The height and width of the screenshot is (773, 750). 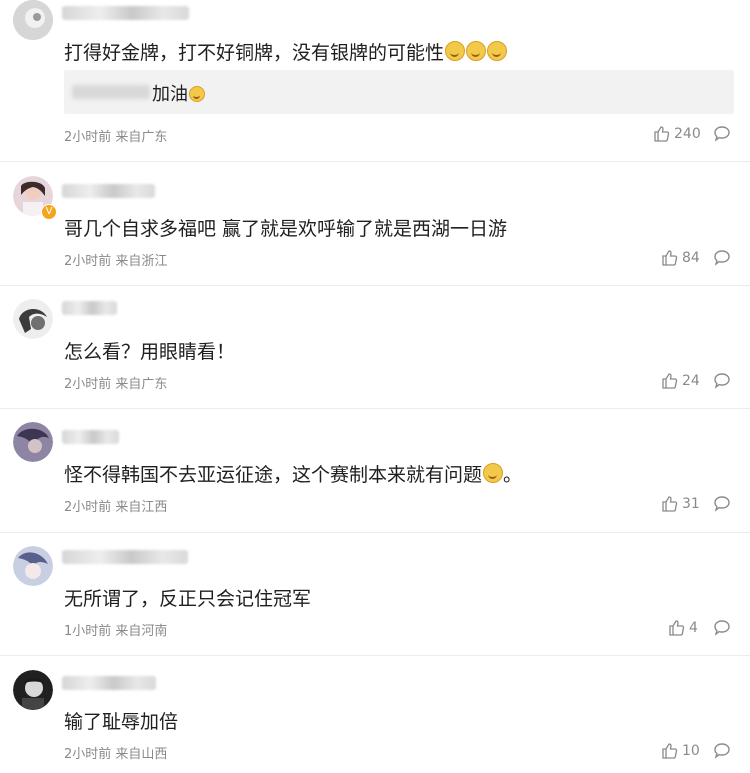 I want to click on like-count: 240, so click(x=687, y=134).